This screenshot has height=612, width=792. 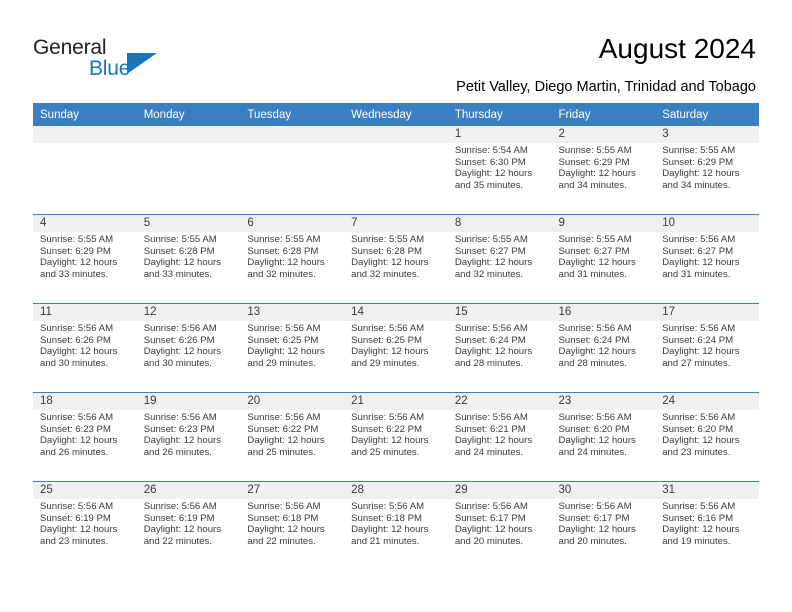 What do you see at coordinates (698, 429) in the screenshot?
I see `sunset-text: Sunset: 6:20 PM` at bounding box center [698, 429].